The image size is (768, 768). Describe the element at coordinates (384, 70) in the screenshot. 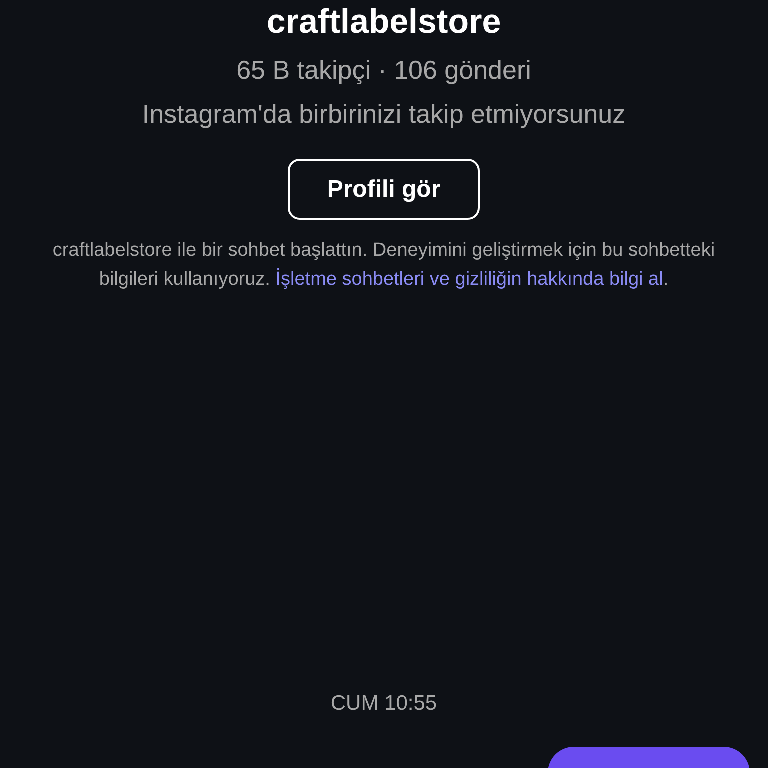

I see `profile-stats: 65 B takipçi · 106 gönderi` at that location.